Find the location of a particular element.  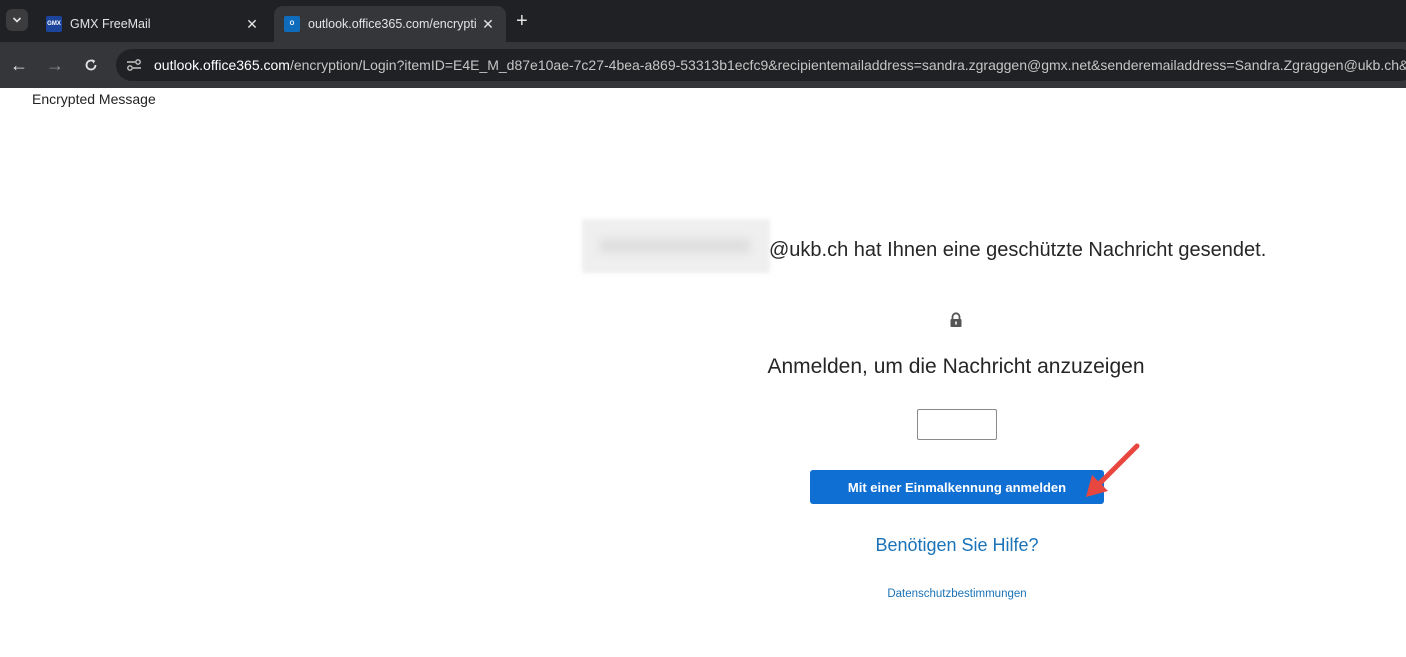

reload-icon is located at coordinates (91, 65).